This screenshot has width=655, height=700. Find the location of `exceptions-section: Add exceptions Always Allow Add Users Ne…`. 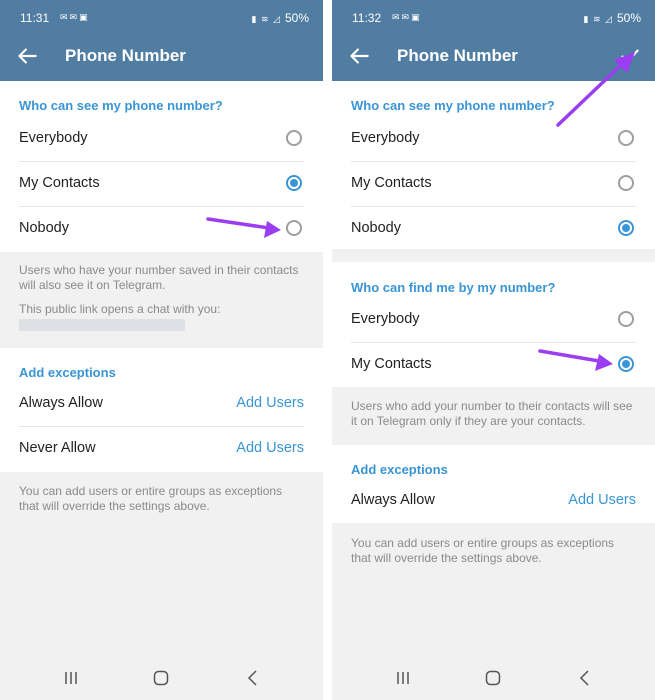

exceptions-section: Add exceptions Always Allow Add Users Ne… is located at coordinates (161, 410).